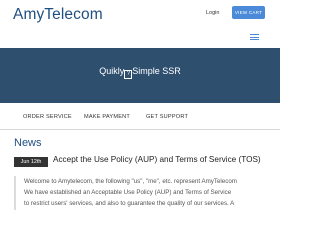 Image resolution: width=320 pixels, height=240 pixels. Describe the element at coordinates (47, 117) in the screenshot. I see `menu-item-order-service: ORDER SERVICE` at that location.